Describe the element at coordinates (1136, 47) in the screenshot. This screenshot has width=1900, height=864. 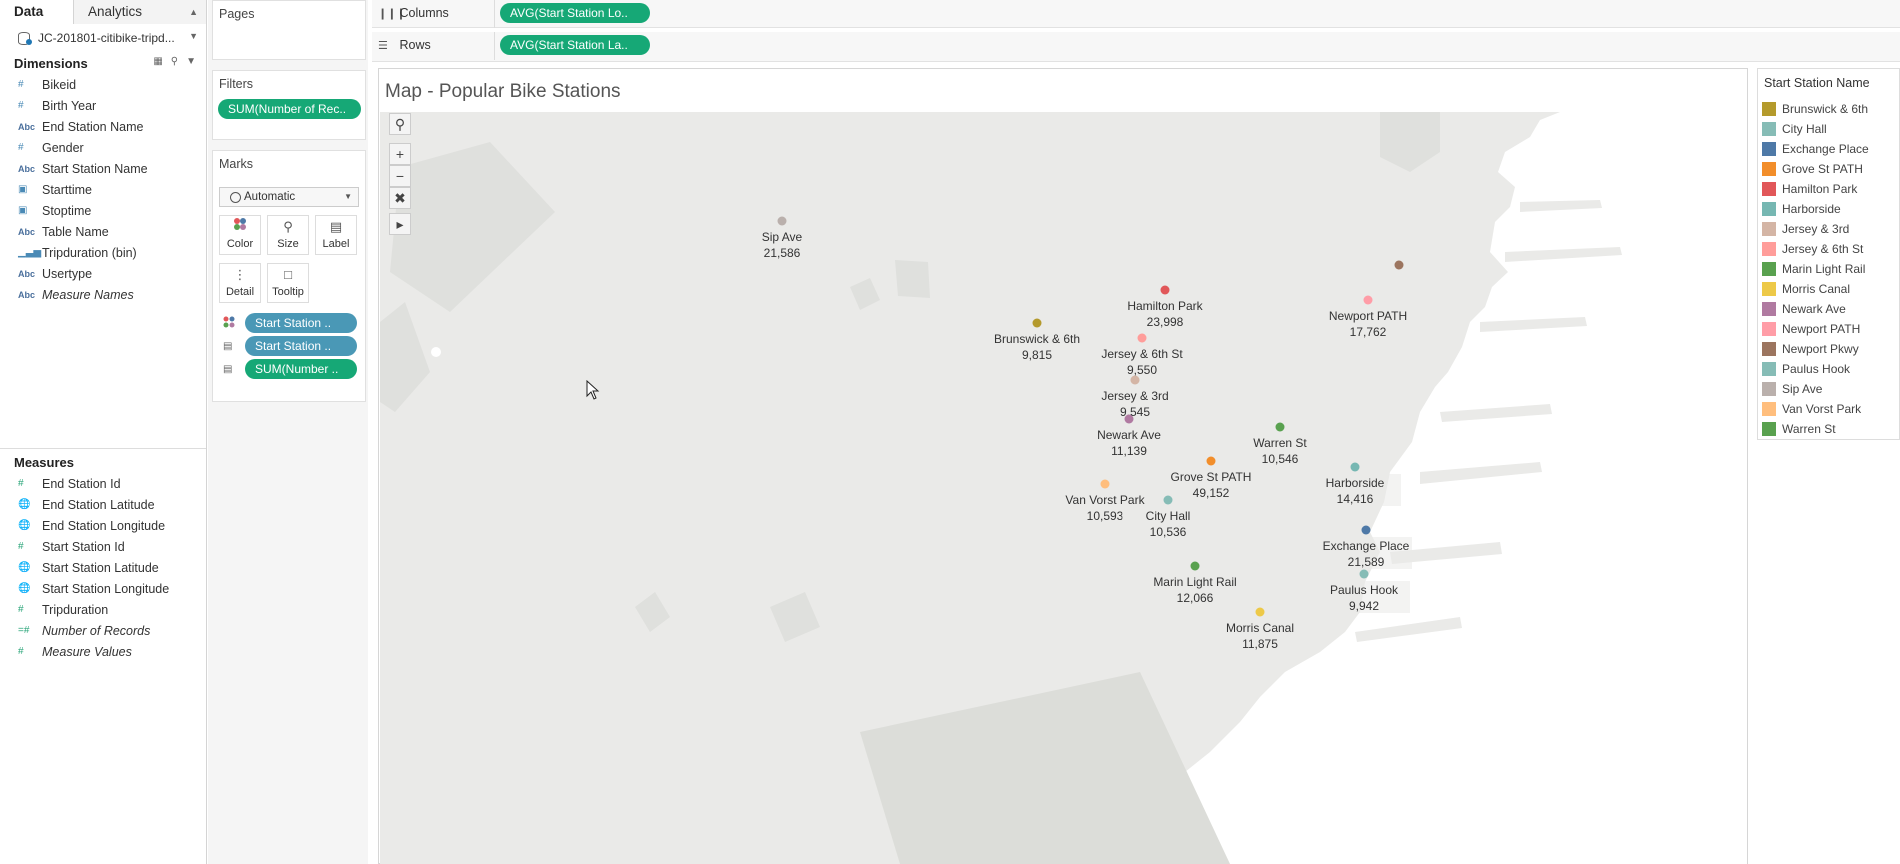
I see `rows-shelf: ☰ Rows AVG(Start Station La..` at that location.